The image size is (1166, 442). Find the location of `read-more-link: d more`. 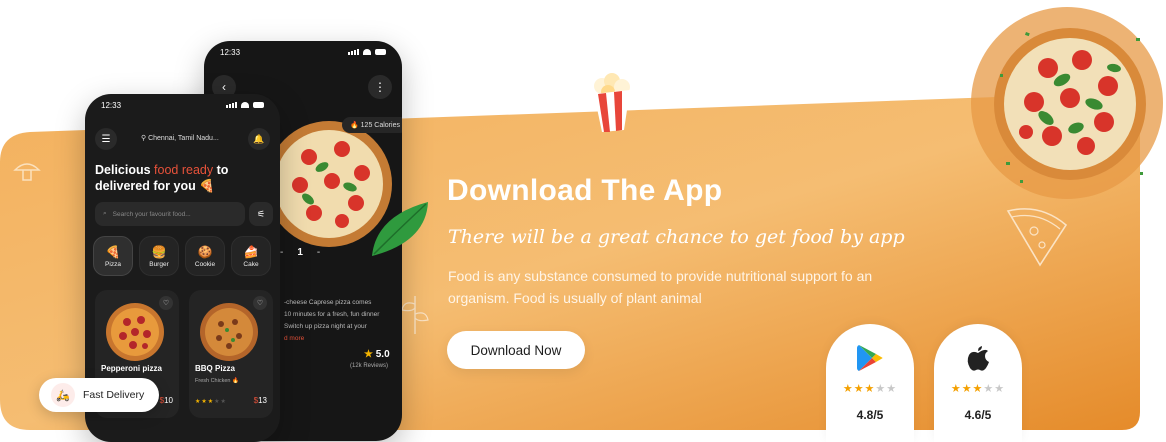

read-more-link: d more is located at coordinates (339, 339).